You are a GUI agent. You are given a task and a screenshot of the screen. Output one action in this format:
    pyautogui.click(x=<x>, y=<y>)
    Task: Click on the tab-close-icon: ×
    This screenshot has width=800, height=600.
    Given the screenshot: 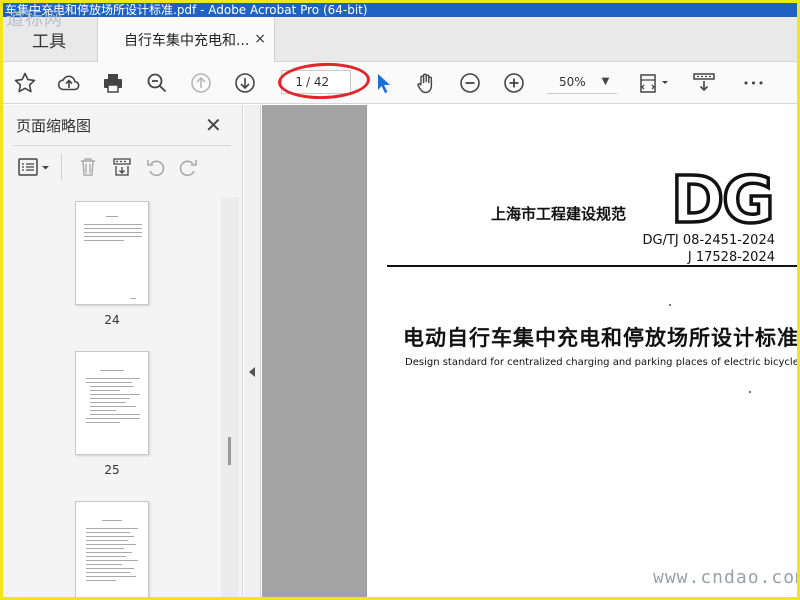 What is the action you would take?
    pyautogui.click(x=260, y=39)
    